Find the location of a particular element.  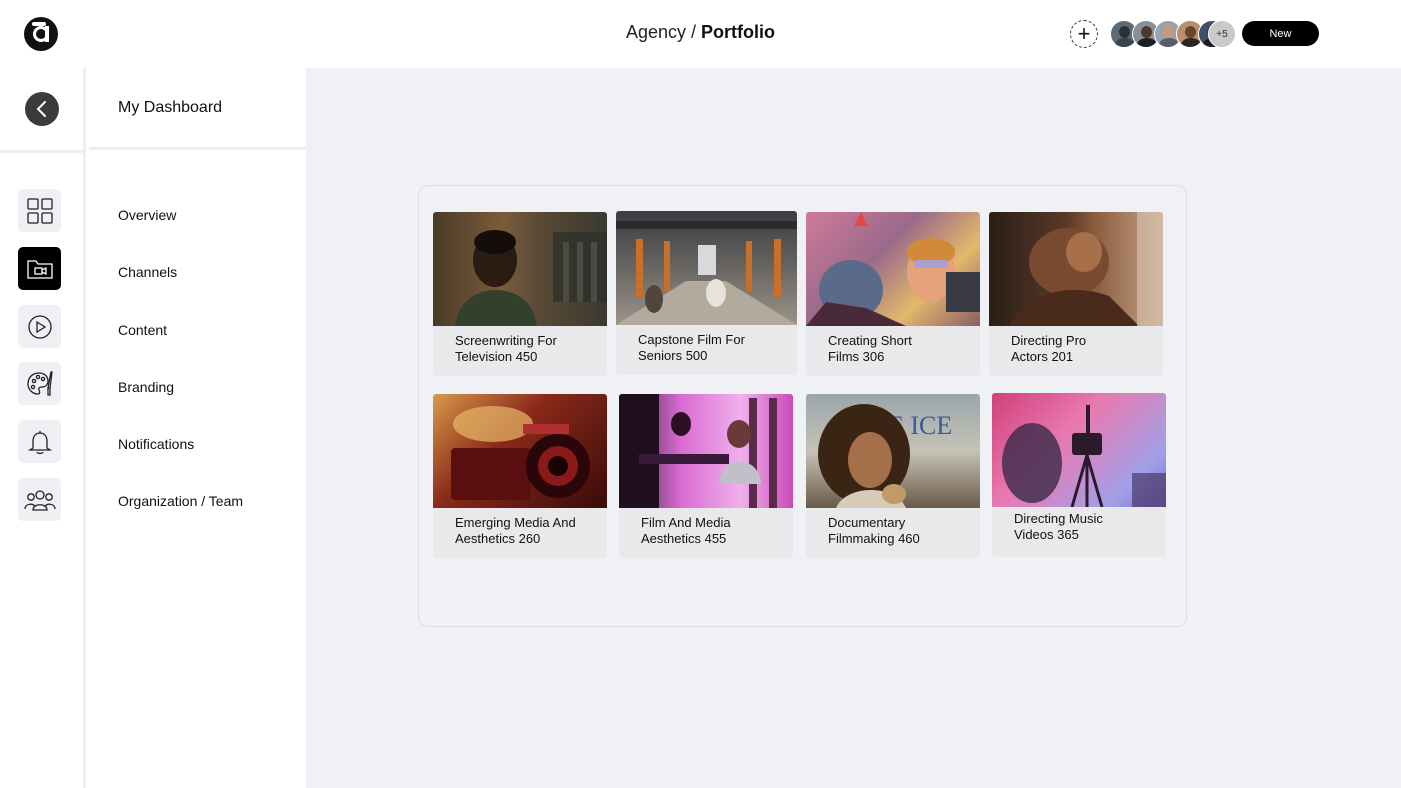

top-header: Agency / Portfolio + +5 New is located at coordinates (700, 34).